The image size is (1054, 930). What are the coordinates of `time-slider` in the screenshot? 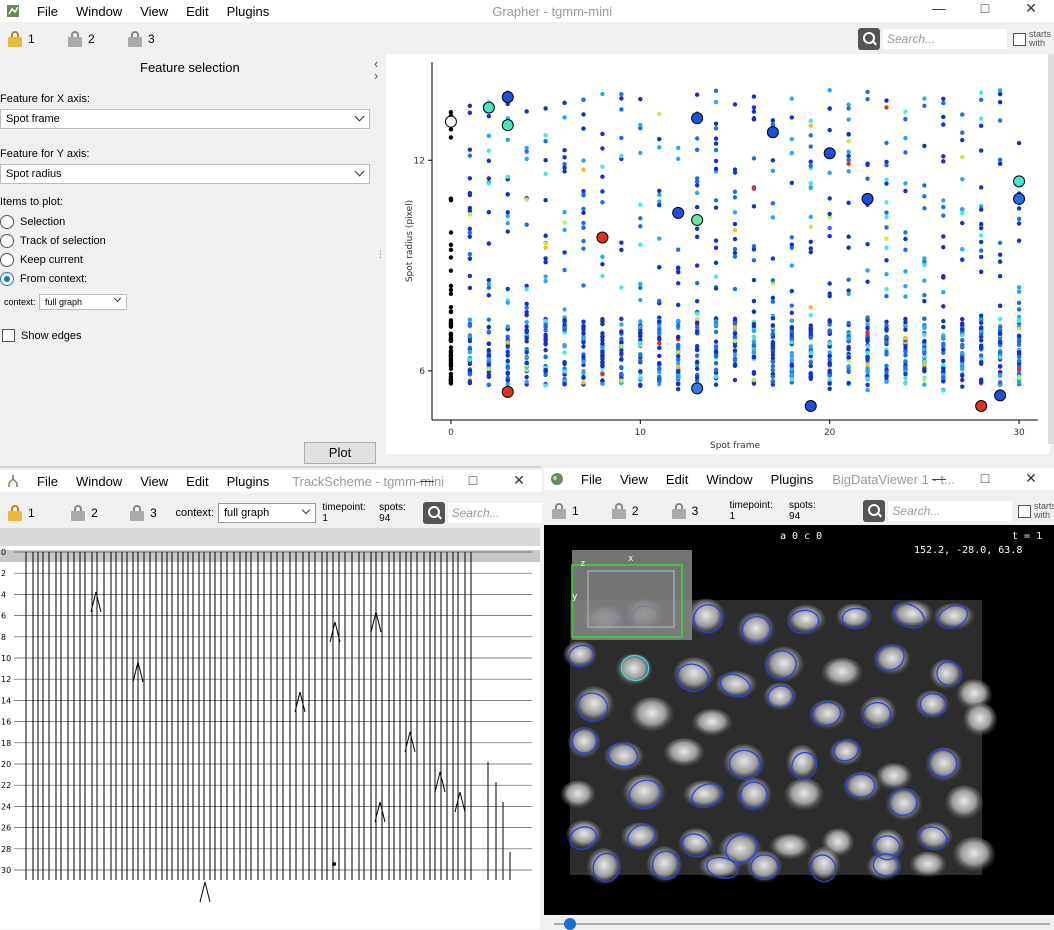 It's located at (801, 922).